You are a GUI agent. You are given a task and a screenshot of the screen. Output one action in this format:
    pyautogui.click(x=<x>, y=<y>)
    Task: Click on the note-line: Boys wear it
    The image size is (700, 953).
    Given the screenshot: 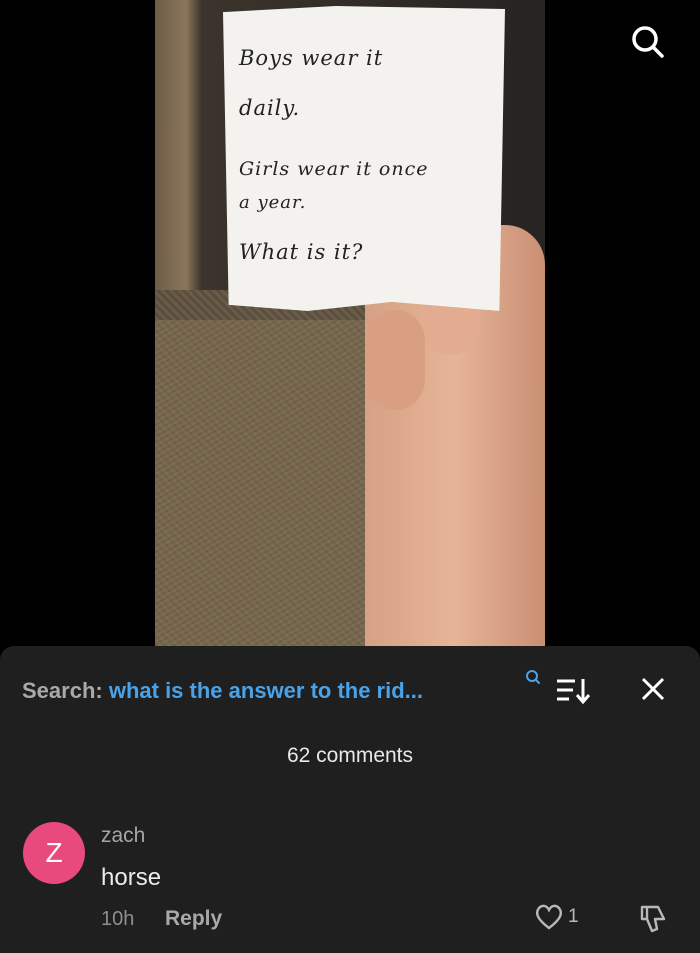 What is the action you would take?
    pyautogui.click(x=311, y=58)
    